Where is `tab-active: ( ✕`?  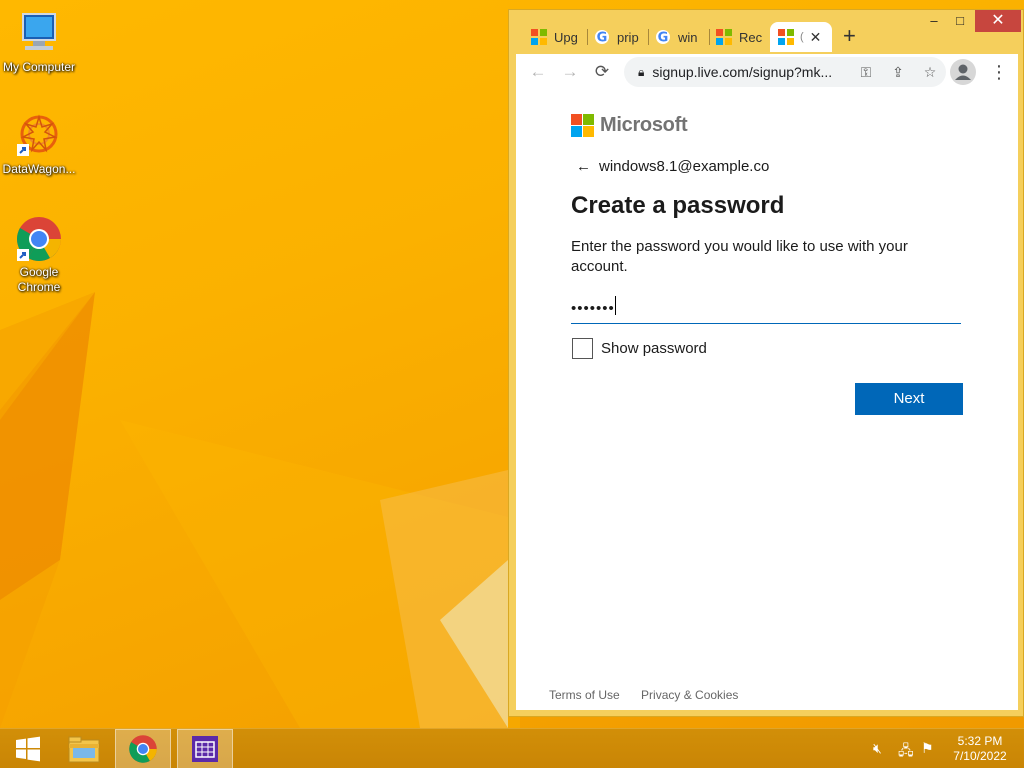
tab-active: ( ✕ is located at coordinates (801, 37).